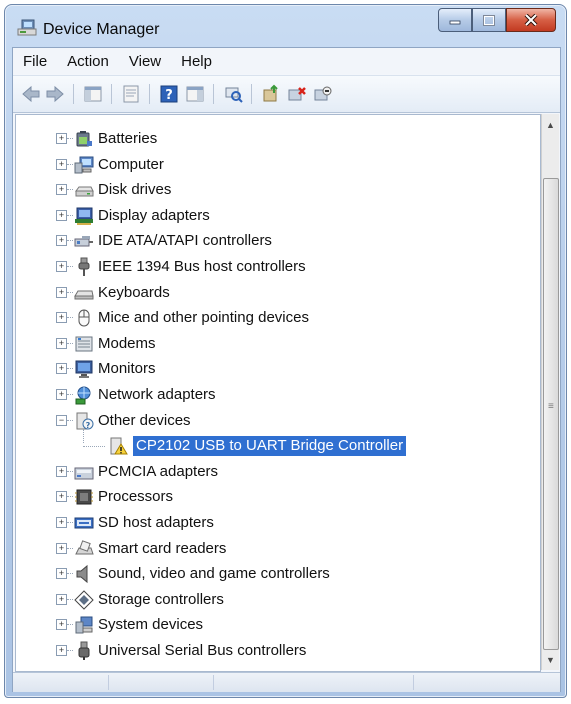 This screenshot has width=571, height=704. Describe the element at coordinates (127, 139) in the screenshot. I see `tree-node-label: Batteries` at that location.